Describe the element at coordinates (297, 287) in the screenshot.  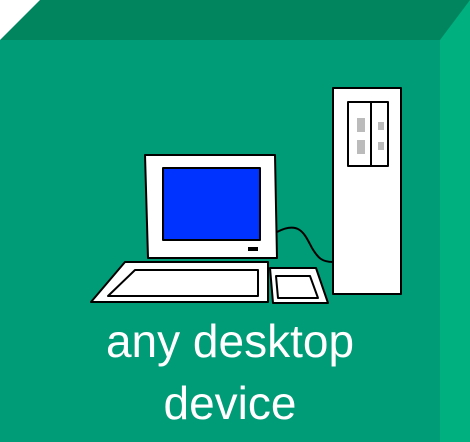
I see `mouse` at that location.